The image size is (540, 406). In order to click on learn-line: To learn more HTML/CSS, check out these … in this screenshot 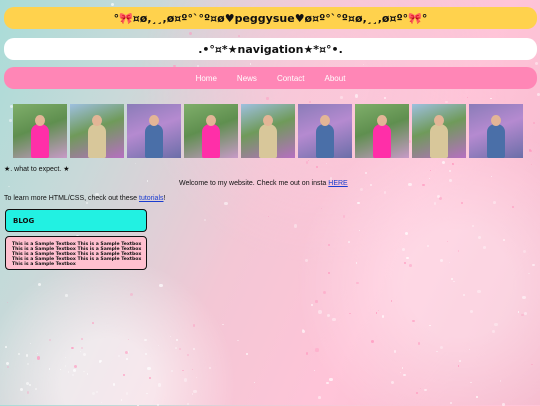, I will do `click(84, 198)`.